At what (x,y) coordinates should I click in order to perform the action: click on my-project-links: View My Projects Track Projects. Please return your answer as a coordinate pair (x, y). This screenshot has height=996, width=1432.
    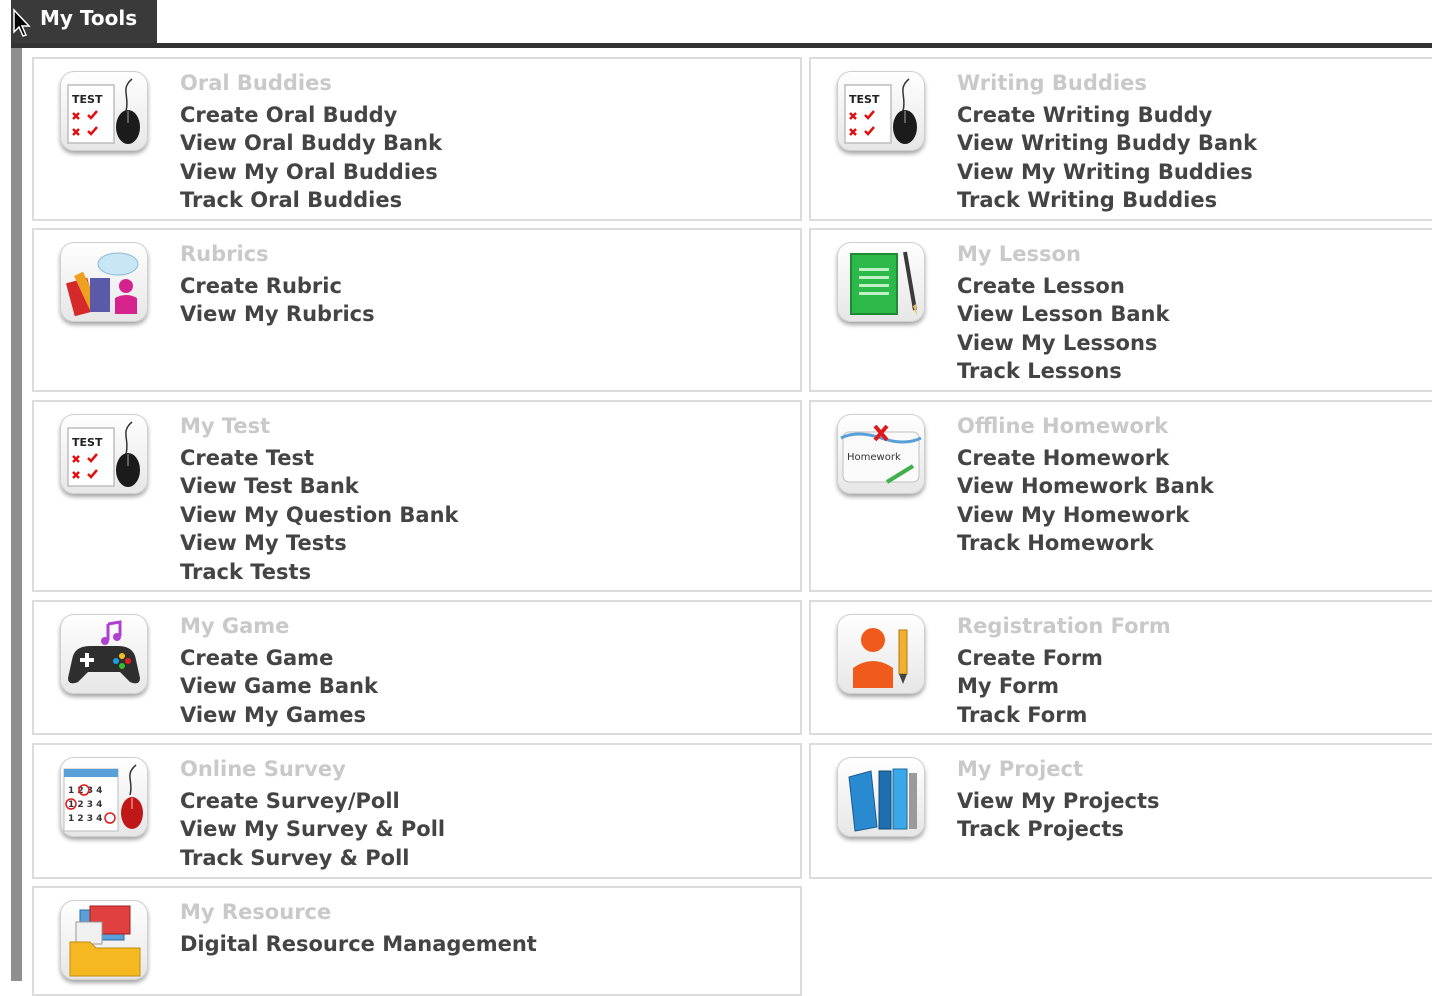
    Looking at the image, I should click on (1058, 815).